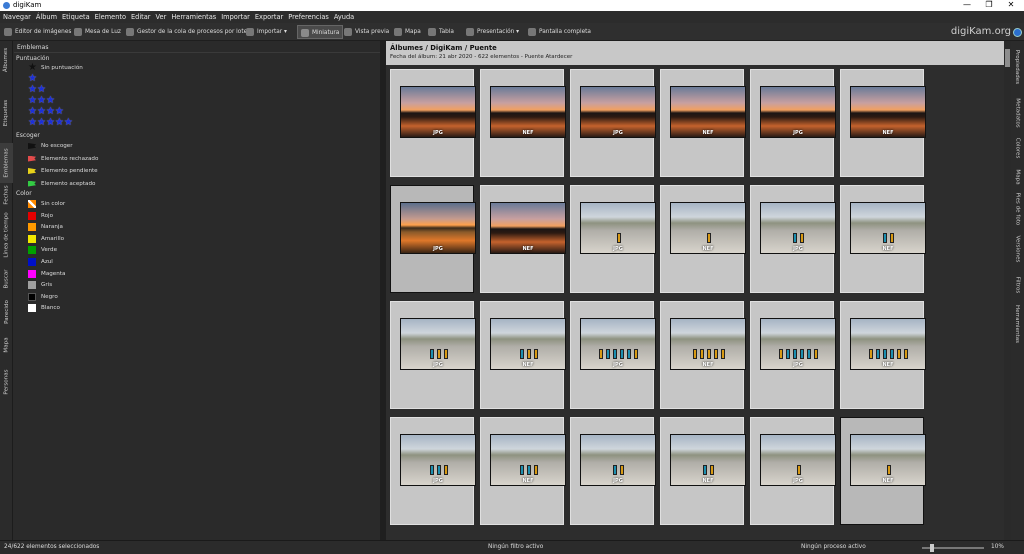 The height and width of the screenshot is (554, 1024). I want to click on menu-ver: Ver, so click(161, 17).